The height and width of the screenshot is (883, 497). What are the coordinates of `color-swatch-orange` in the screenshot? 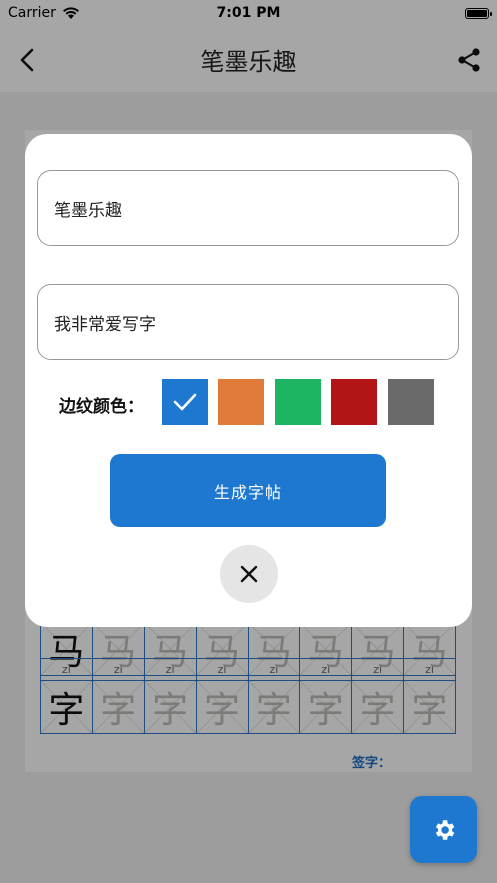 It's located at (241, 402).